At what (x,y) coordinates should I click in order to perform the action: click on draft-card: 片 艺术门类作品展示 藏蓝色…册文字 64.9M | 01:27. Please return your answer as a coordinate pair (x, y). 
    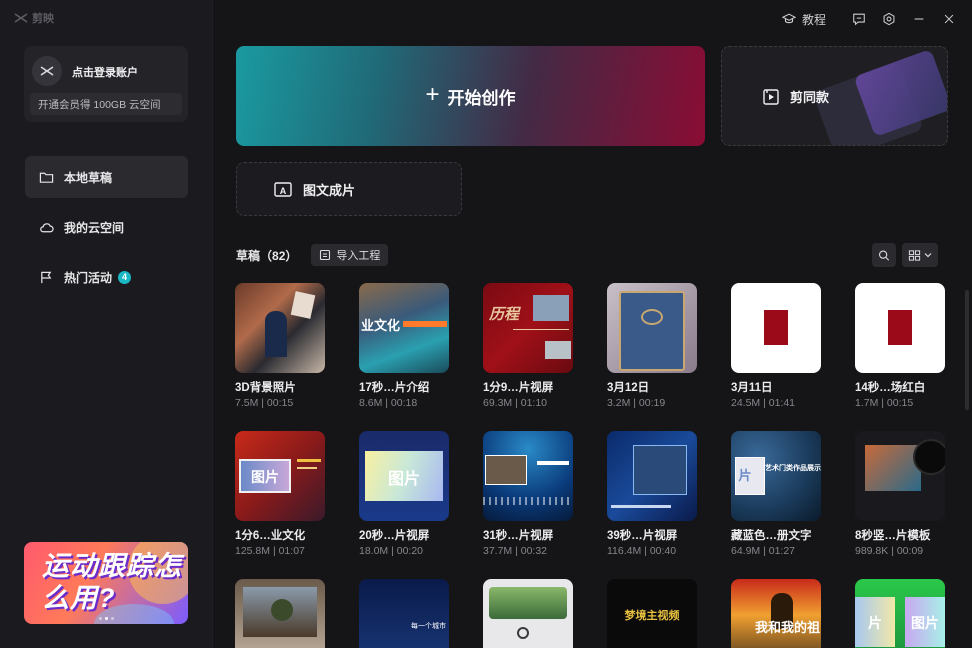
    Looking at the image, I should click on (776, 494).